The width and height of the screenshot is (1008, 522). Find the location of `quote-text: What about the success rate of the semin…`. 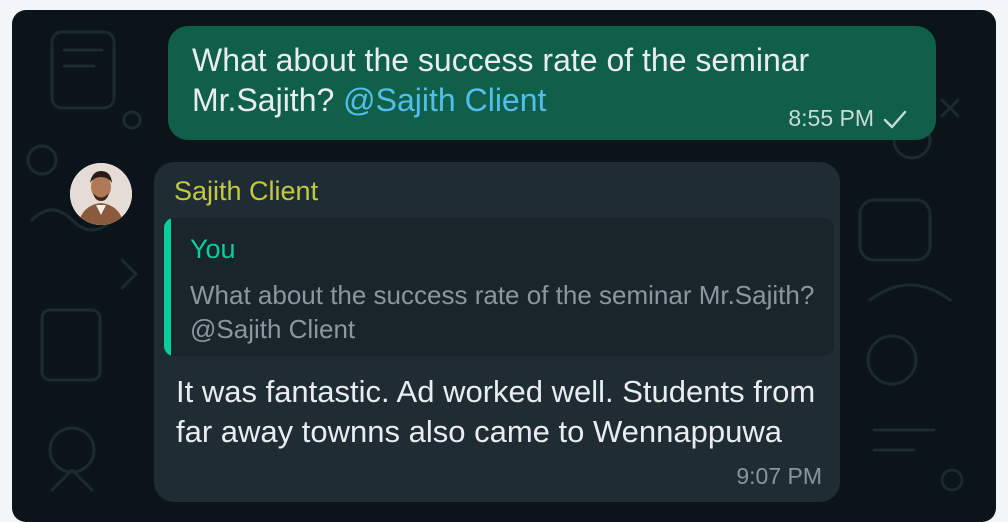

quote-text: What about the success rate of the semin… is located at coordinates (502, 312).